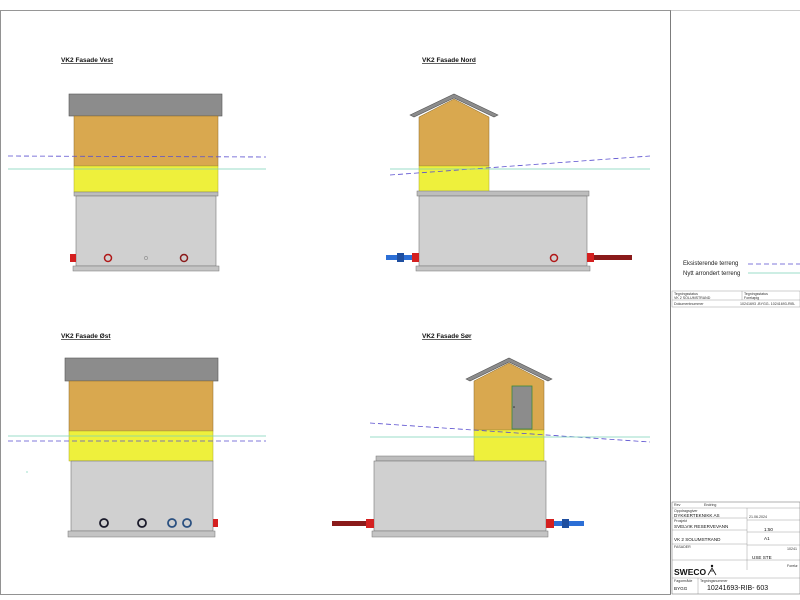 This screenshot has width=800, height=600. What do you see at coordinates (137, 156) in the screenshot?
I see `existing-terrain-line` at bounding box center [137, 156].